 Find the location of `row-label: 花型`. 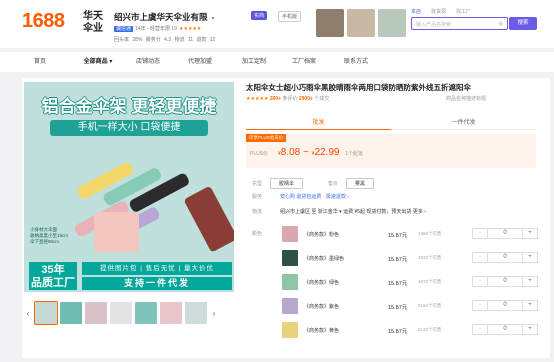

row-label: 花型 is located at coordinates (257, 184).